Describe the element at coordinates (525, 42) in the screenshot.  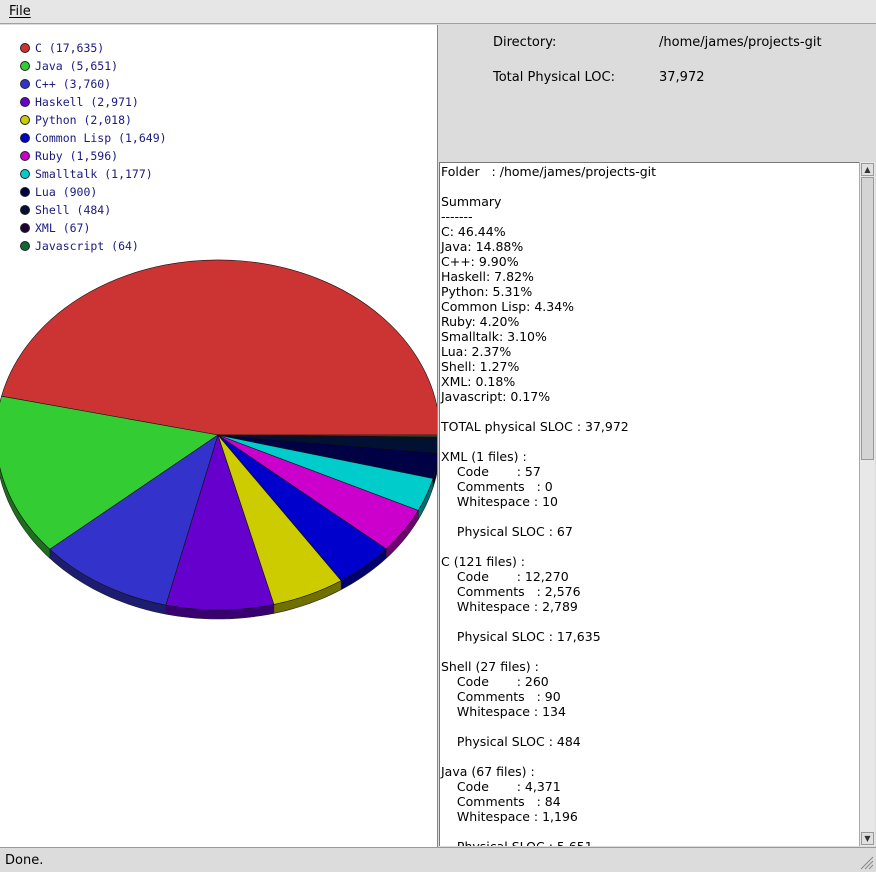
I see `directory-label: Directory:` at that location.